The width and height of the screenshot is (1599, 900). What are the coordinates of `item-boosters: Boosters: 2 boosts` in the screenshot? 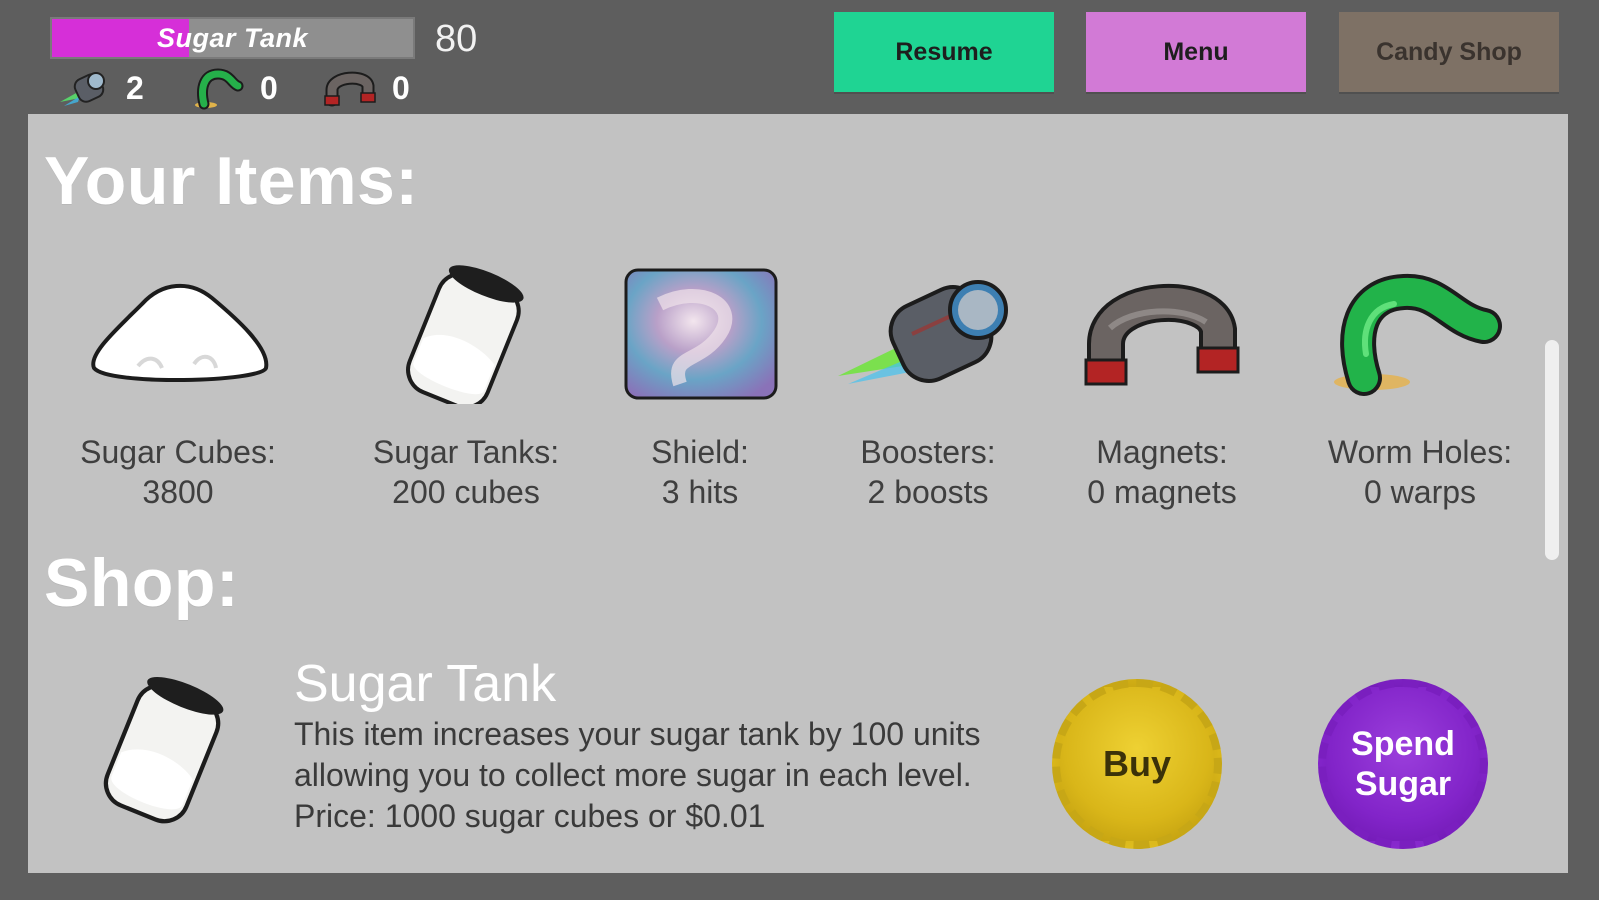 It's located at (928, 388).